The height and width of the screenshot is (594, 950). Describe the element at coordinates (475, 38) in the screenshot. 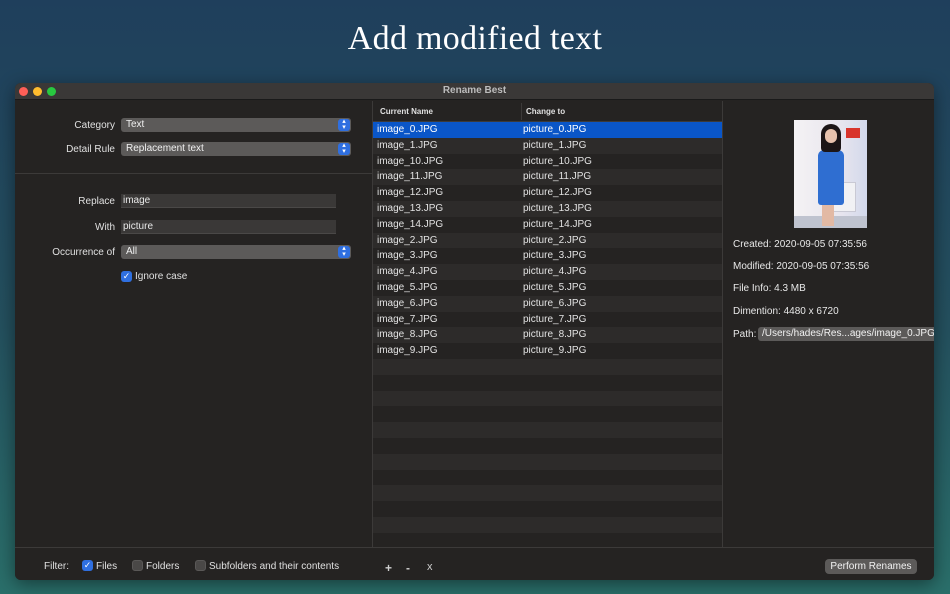

I see `hero-title: Add modified text` at that location.